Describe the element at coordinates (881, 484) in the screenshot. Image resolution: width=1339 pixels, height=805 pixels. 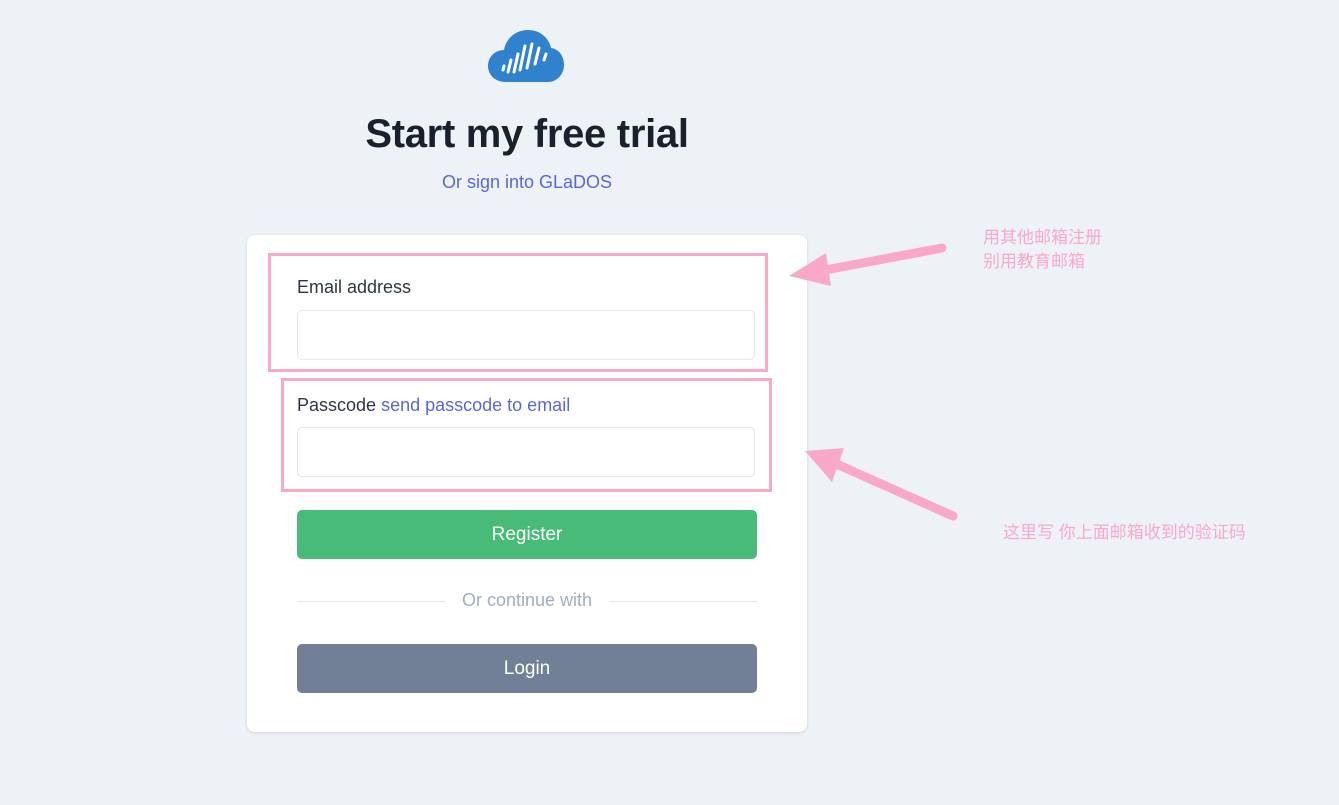
I see `arrow-to-passcode-icon` at that location.